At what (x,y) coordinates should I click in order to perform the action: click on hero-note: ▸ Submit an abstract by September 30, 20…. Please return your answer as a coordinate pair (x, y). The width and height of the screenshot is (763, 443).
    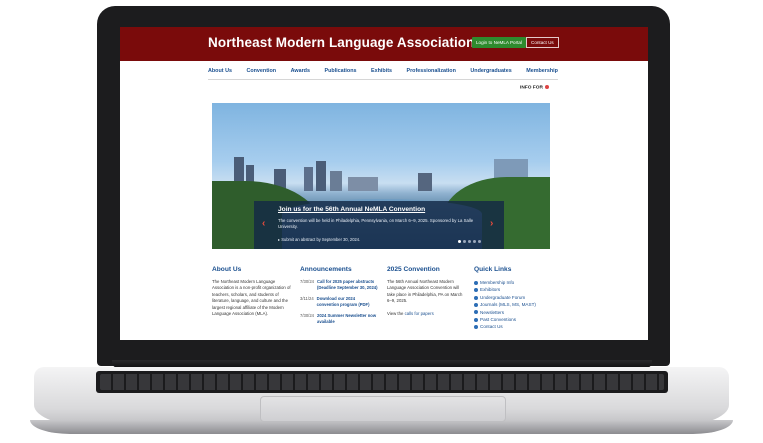
    Looking at the image, I should click on (319, 239).